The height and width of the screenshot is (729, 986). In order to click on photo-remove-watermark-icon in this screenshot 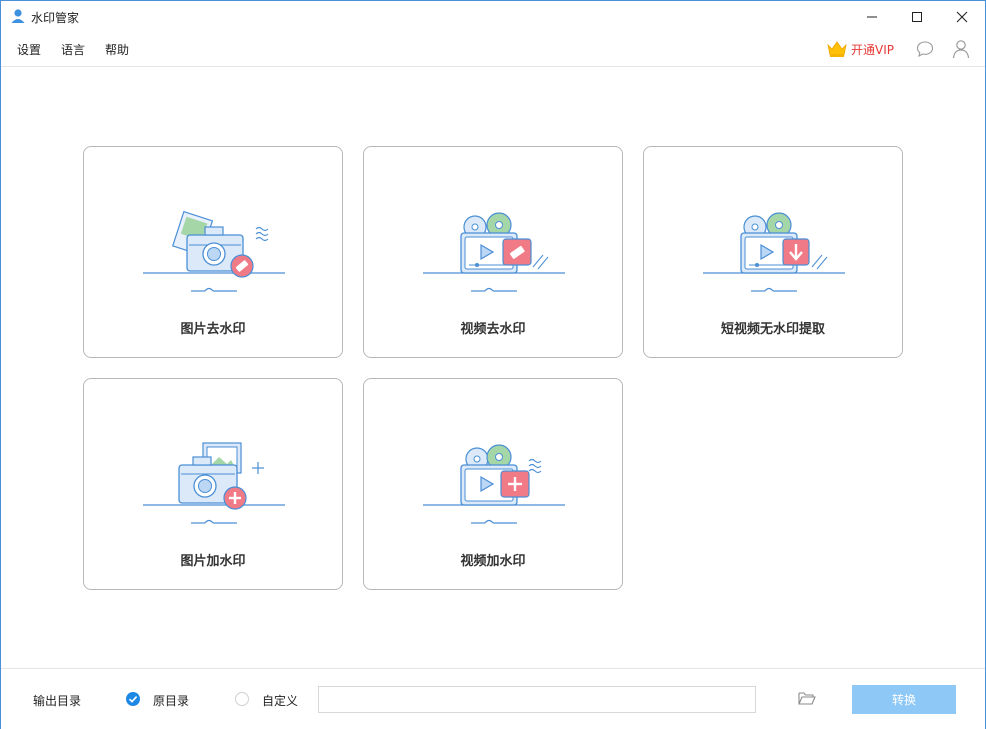, I will do `click(214, 251)`.